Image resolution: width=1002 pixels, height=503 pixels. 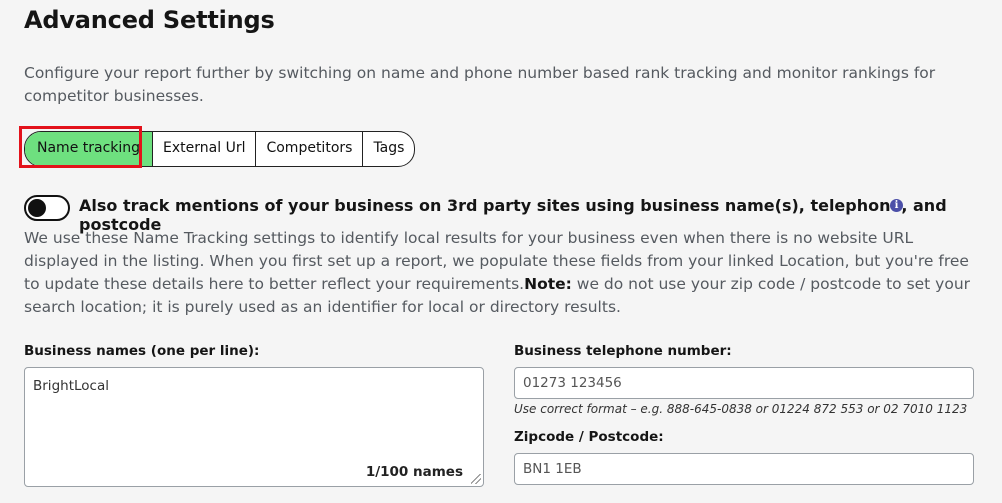 I want to click on tab-tags: Tags, so click(x=388, y=149).